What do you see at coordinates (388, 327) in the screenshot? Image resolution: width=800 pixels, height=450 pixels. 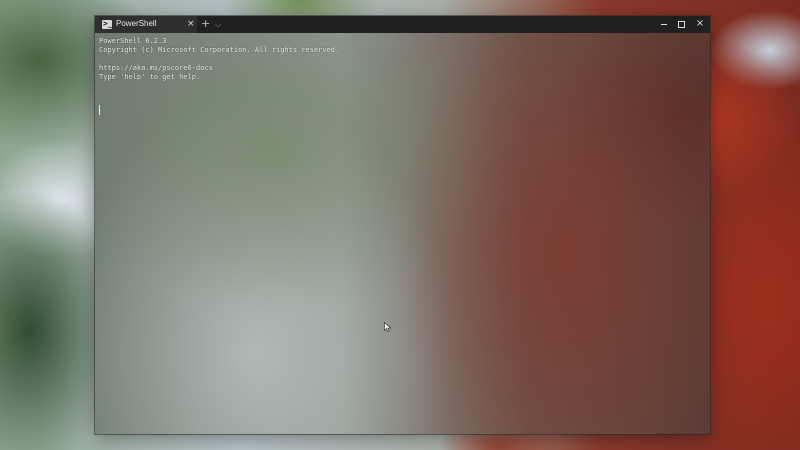 I see `mouse-pointer-icon` at bounding box center [388, 327].